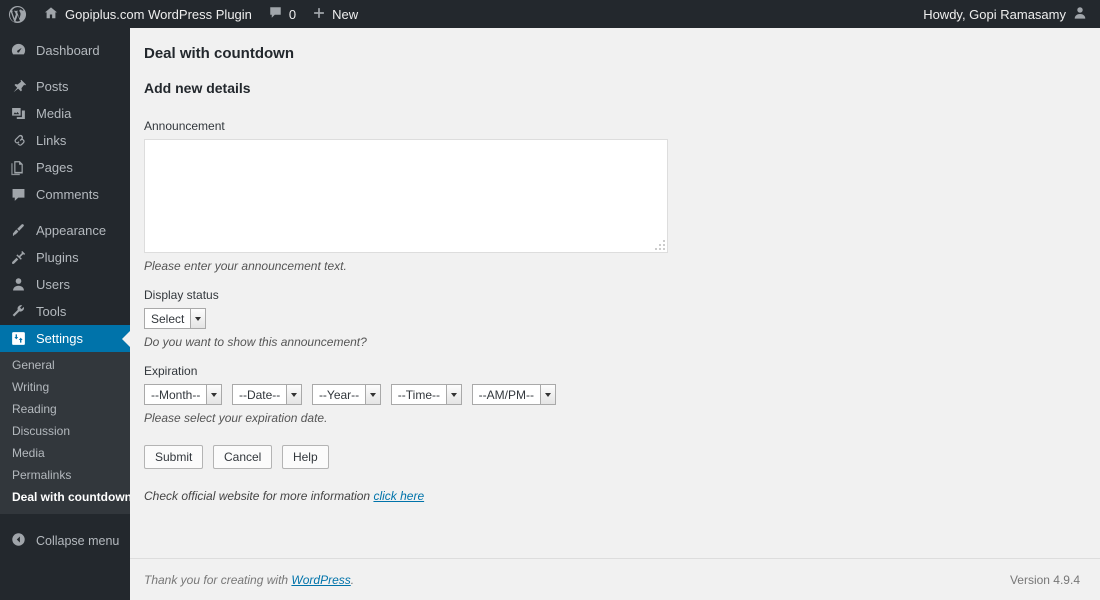 The image size is (1100, 600). I want to click on collapse-arrow-icon, so click(18, 541).